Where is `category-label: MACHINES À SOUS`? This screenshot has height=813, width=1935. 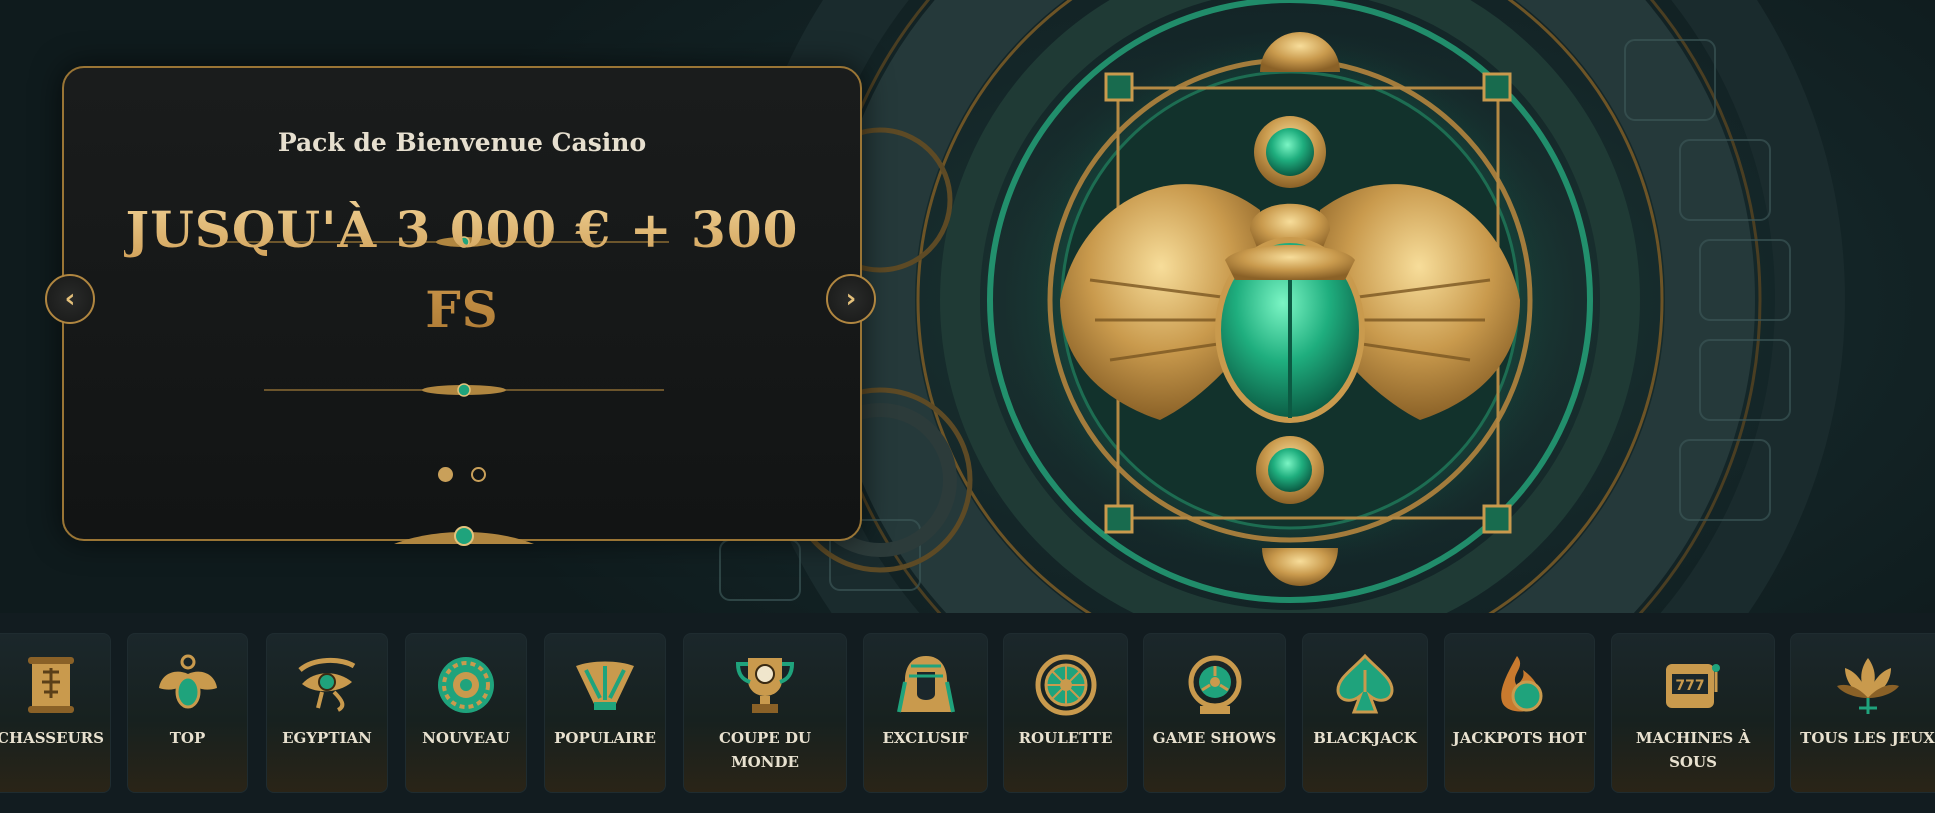 category-label: MACHINES À SOUS is located at coordinates (1693, 750).